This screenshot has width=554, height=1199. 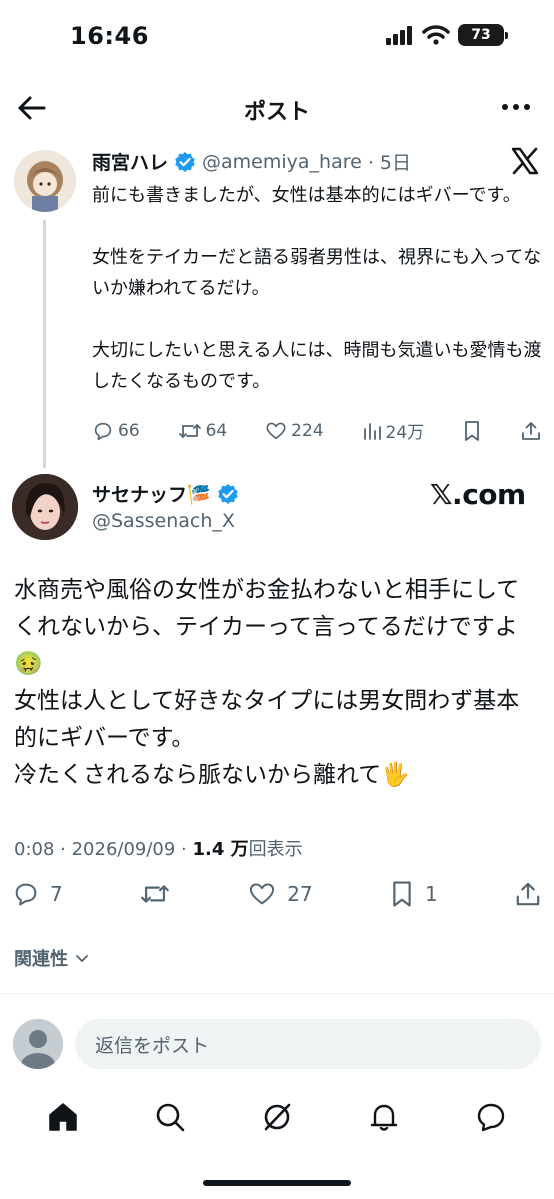 What do you see at coordinates (266, 627) in the screenshot?
I see `post-text-line: くれないから、テイカーって言ってるだけですよ` at bounding box center [266, 627].